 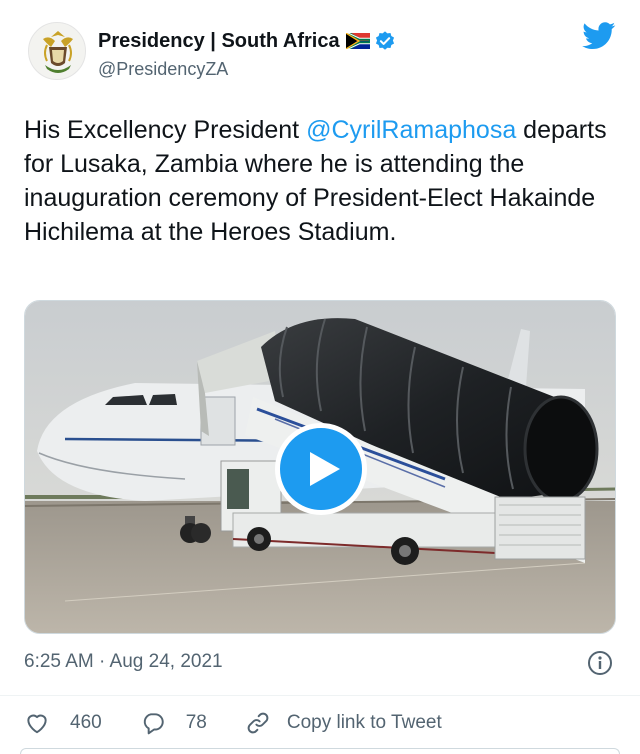 I want to click on play-button, so click(x=321, y=469).